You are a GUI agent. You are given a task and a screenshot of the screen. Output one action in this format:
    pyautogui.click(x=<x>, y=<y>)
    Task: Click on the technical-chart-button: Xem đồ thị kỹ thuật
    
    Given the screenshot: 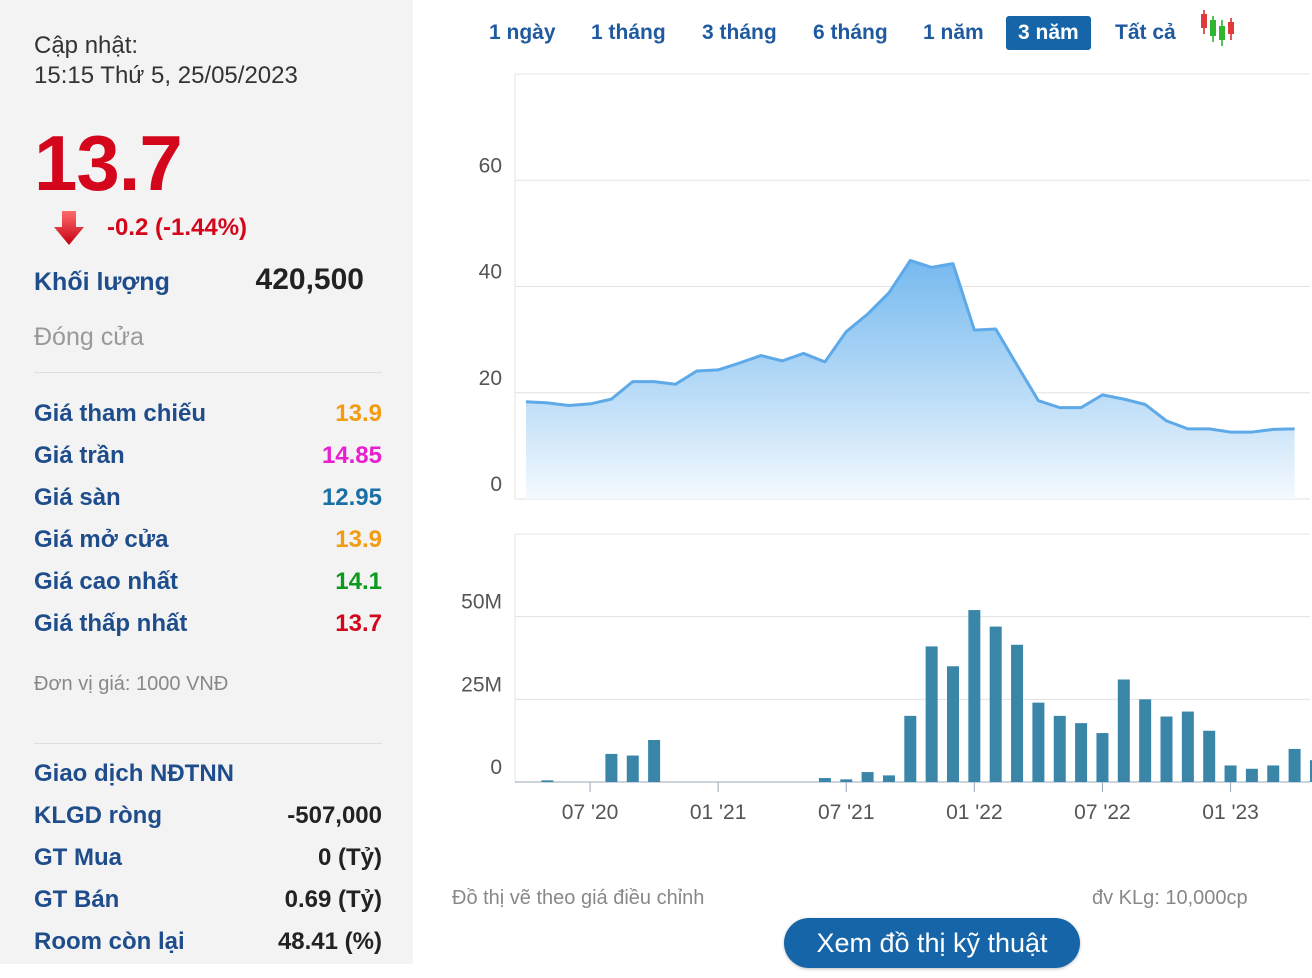 What is the action you would take?
    pyautogui.click(x=932, y=943)
    